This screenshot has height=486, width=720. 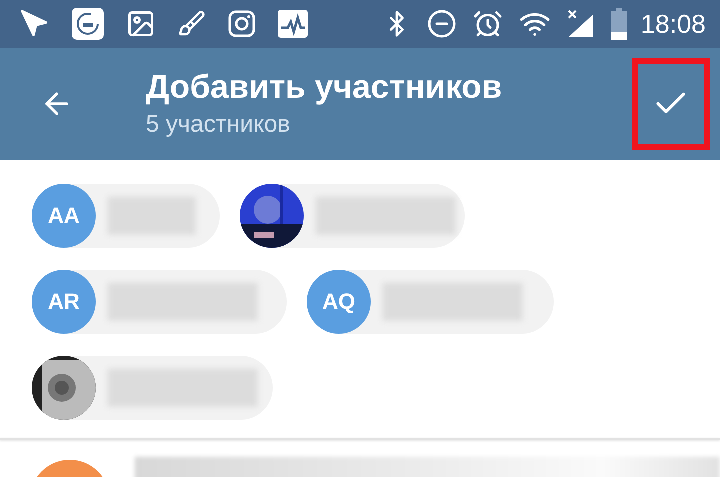 What do you see at coordinates (441, 24) in the screenshot?
I see `do-not-disturb-icon` at bounding box center [441, 24].